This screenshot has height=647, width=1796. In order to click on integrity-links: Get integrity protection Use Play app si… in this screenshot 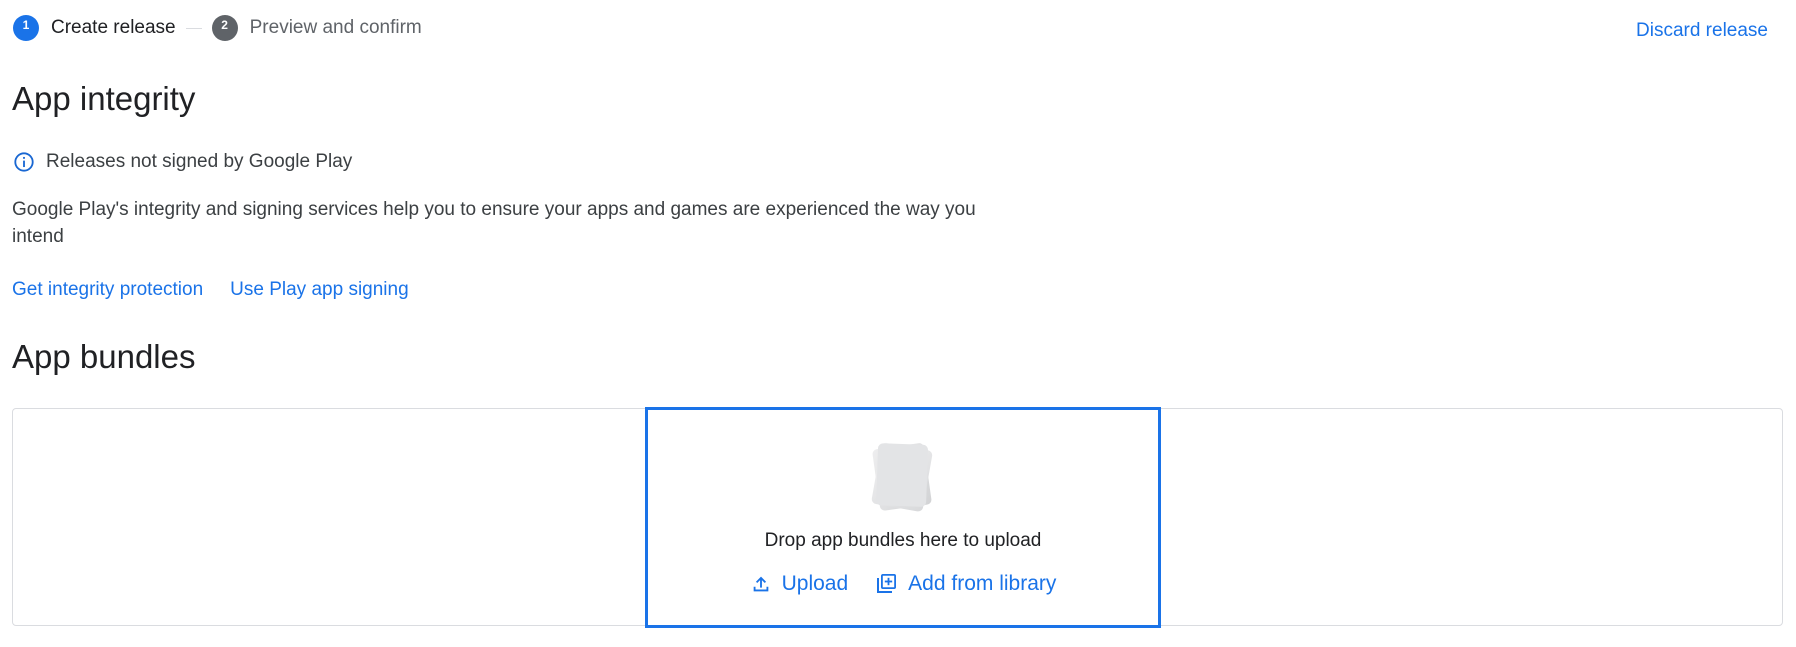, I will do `click(210, 290)`.